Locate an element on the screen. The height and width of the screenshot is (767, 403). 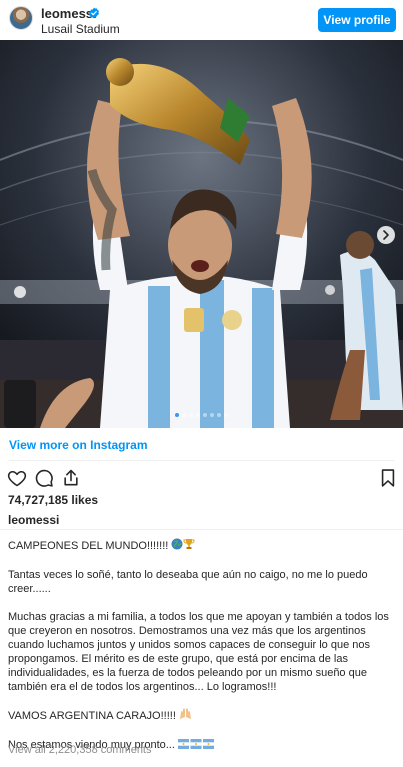
location-link: Lusail Stadium is located at coordinates (80, 29).